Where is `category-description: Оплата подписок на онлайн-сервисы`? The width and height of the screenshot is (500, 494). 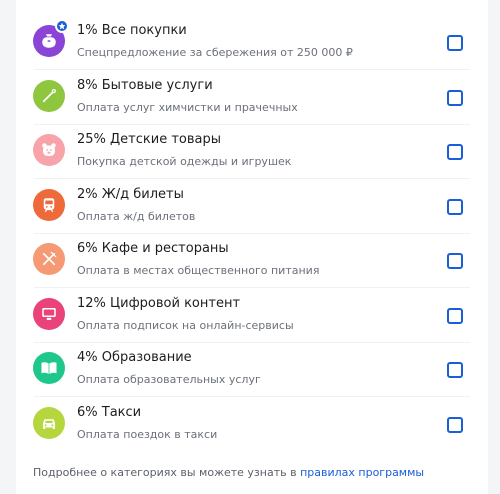 category-description: Оплата подписок на онлайн-сервисы is located at coordinates (185, 325).